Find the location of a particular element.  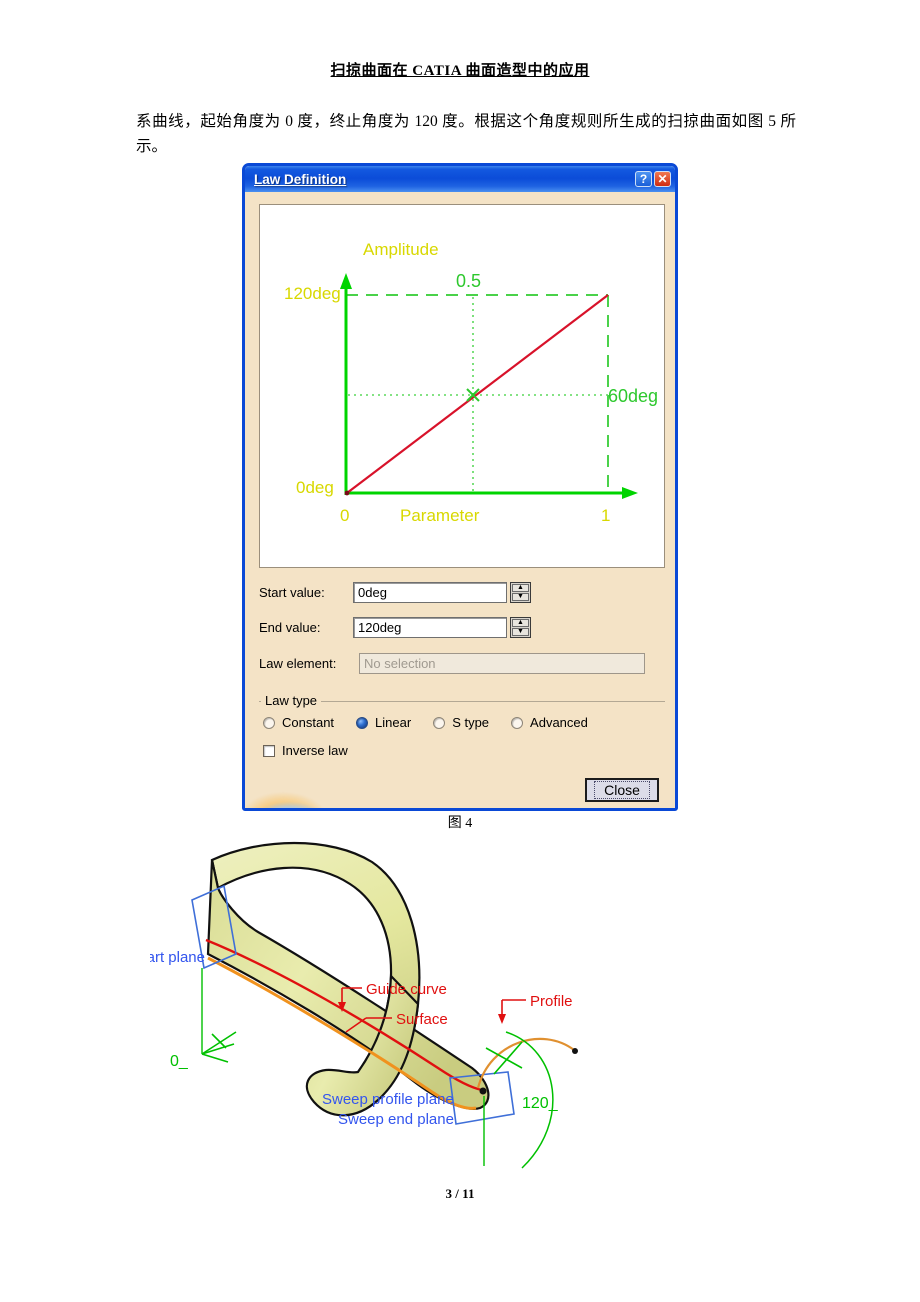

radio-label-advanced: Advanced is located at coordinates (559, 722).